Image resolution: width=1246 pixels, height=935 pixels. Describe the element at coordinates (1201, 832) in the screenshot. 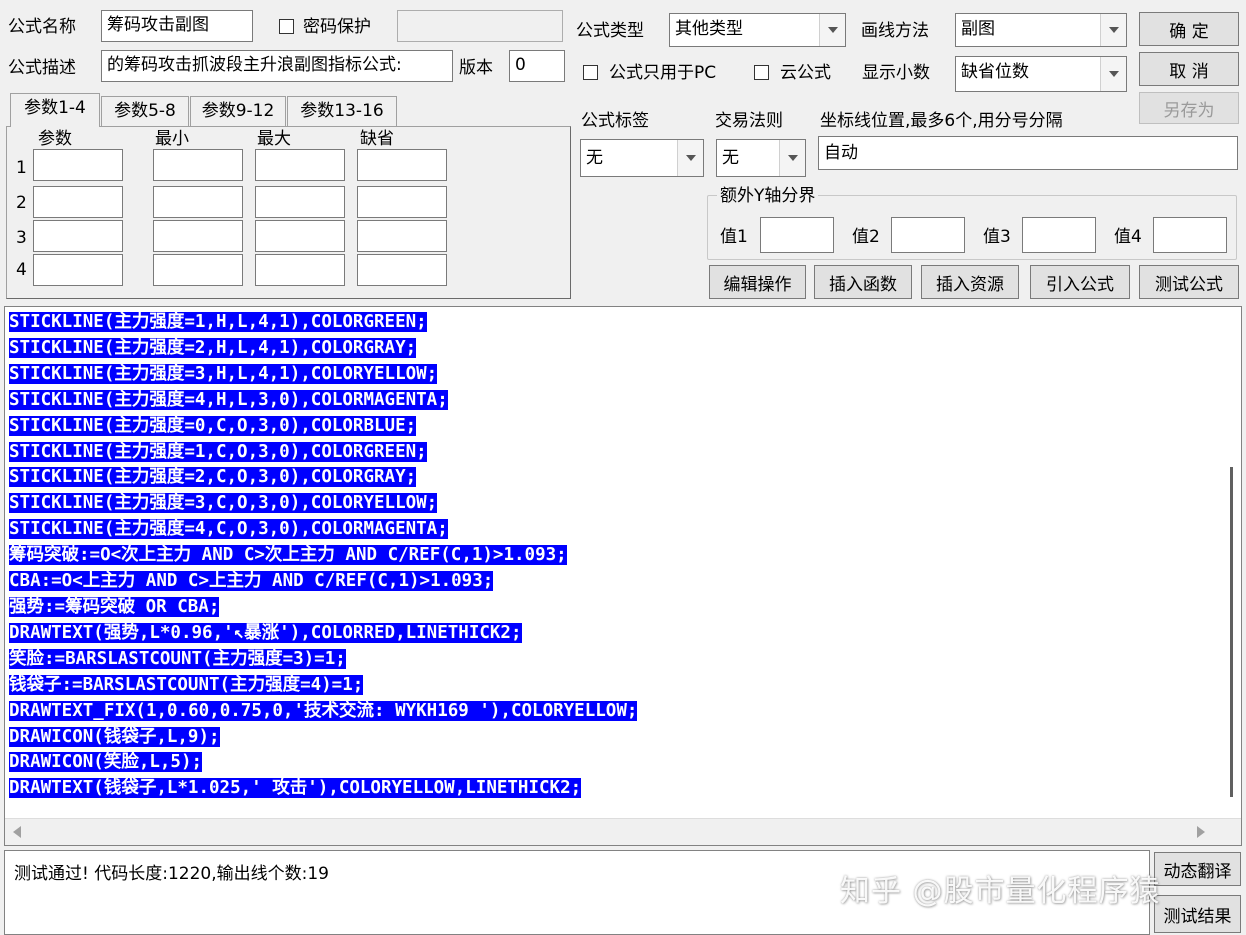

I see `scroll-right-icon` at that location.